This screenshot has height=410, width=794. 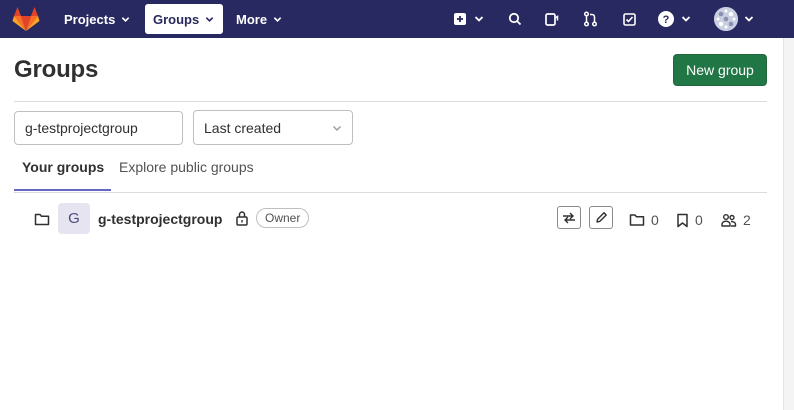 What do you see at coordinates (682, 220) in the screenshot?
I see `bookmark-icon` at bounding box center [682, 220].